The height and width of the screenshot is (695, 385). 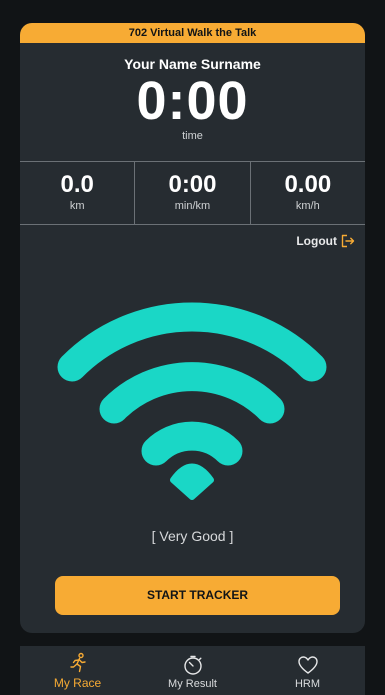 I want to click on tab-my-result: My Result, so click(x=192, y=670).